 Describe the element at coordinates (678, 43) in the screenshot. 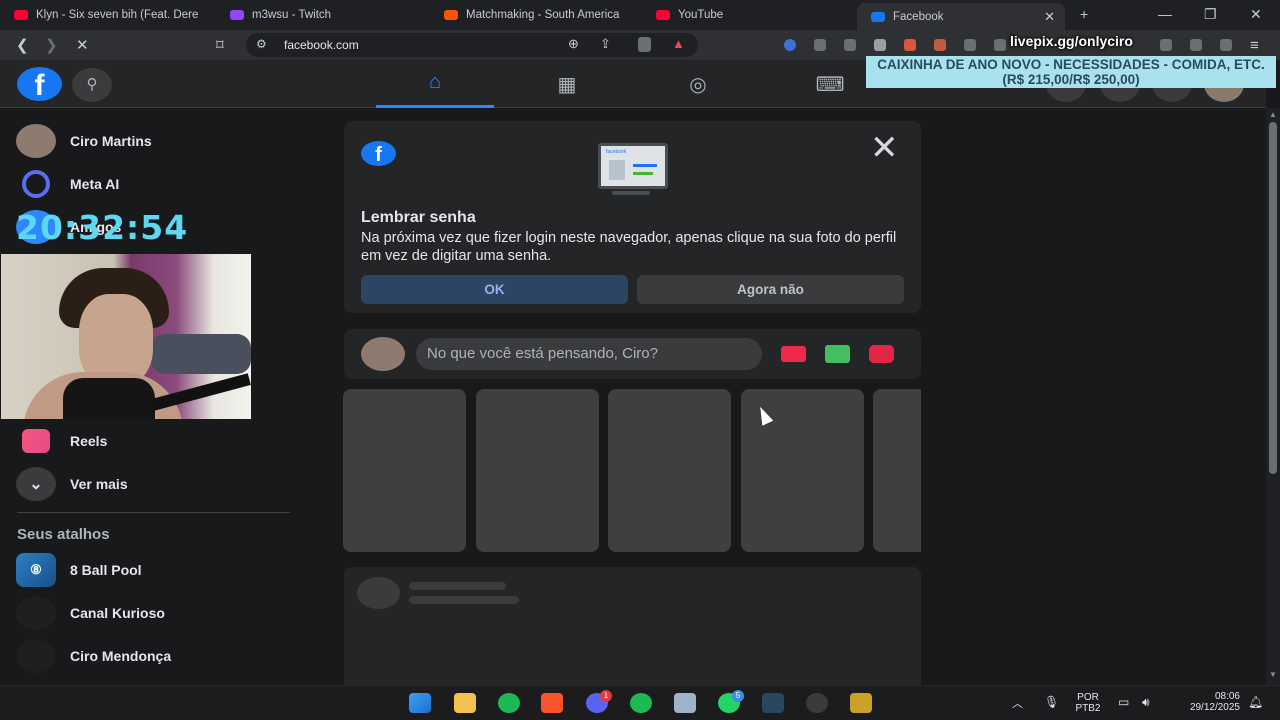

I see `brave-rewards-icon: ▲` at that location.